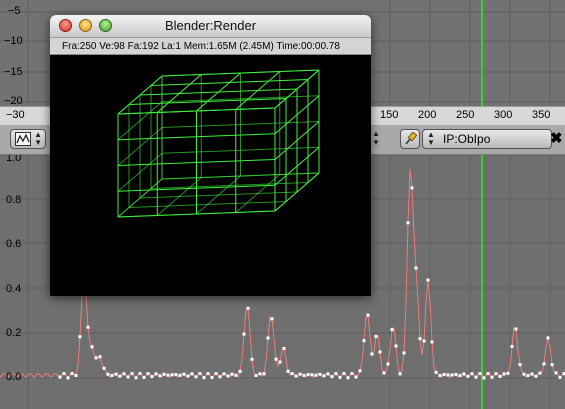  I want to click on window-titlebar: Blender:Render, so click(210, 26).